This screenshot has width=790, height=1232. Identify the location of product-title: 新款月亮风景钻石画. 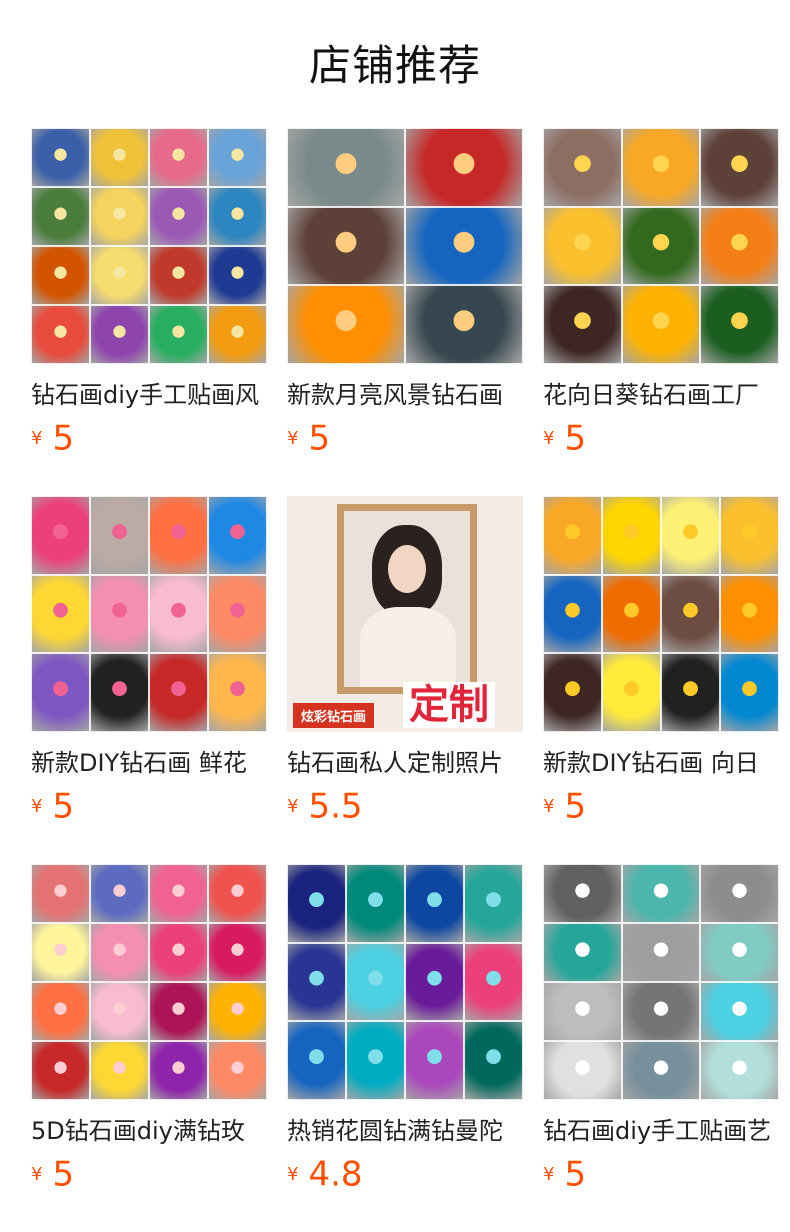
(405, 395).